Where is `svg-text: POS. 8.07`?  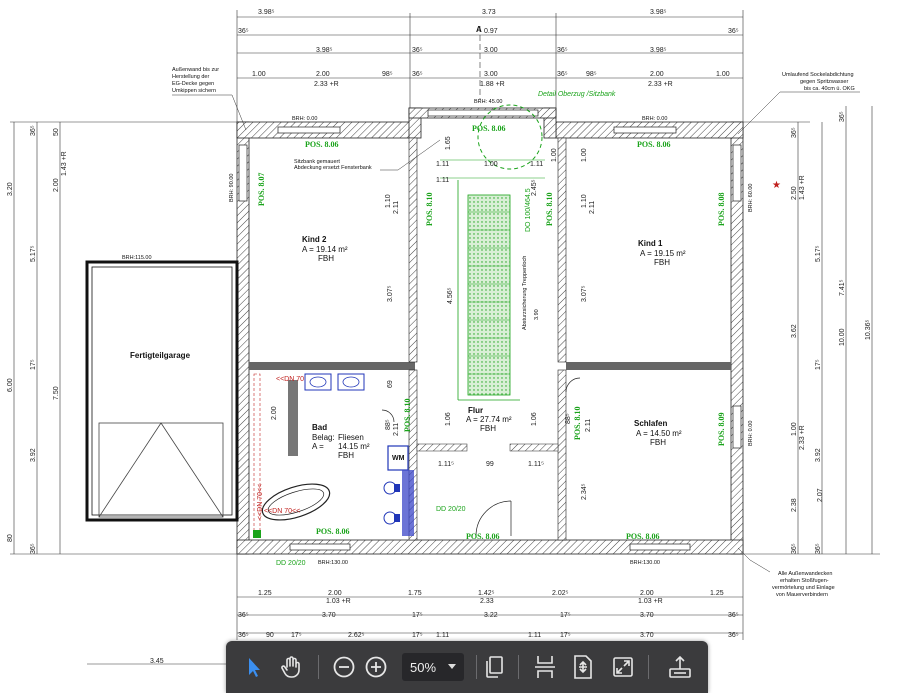 svg-text: POS. 8.07 is located at coordinates (261, 189).